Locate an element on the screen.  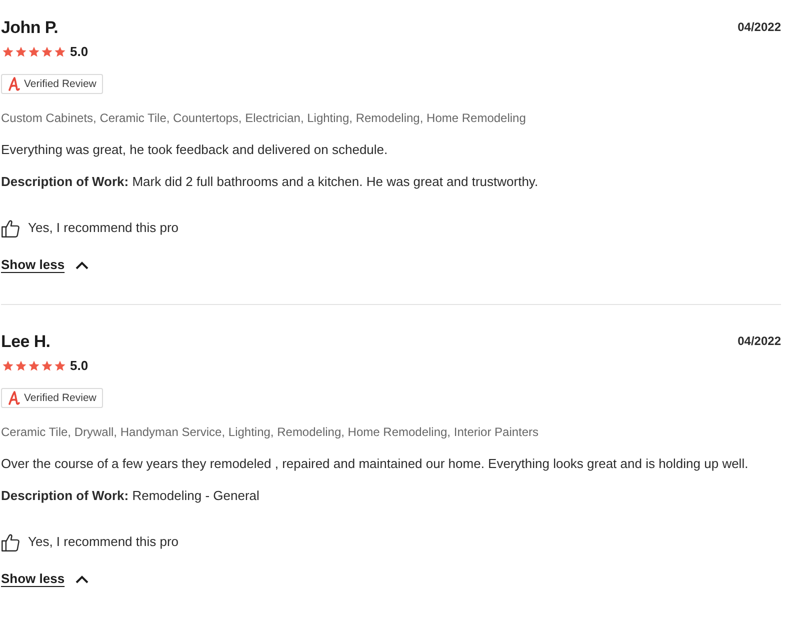
reviewer-name: John P. is located at coordinates (29, 28).